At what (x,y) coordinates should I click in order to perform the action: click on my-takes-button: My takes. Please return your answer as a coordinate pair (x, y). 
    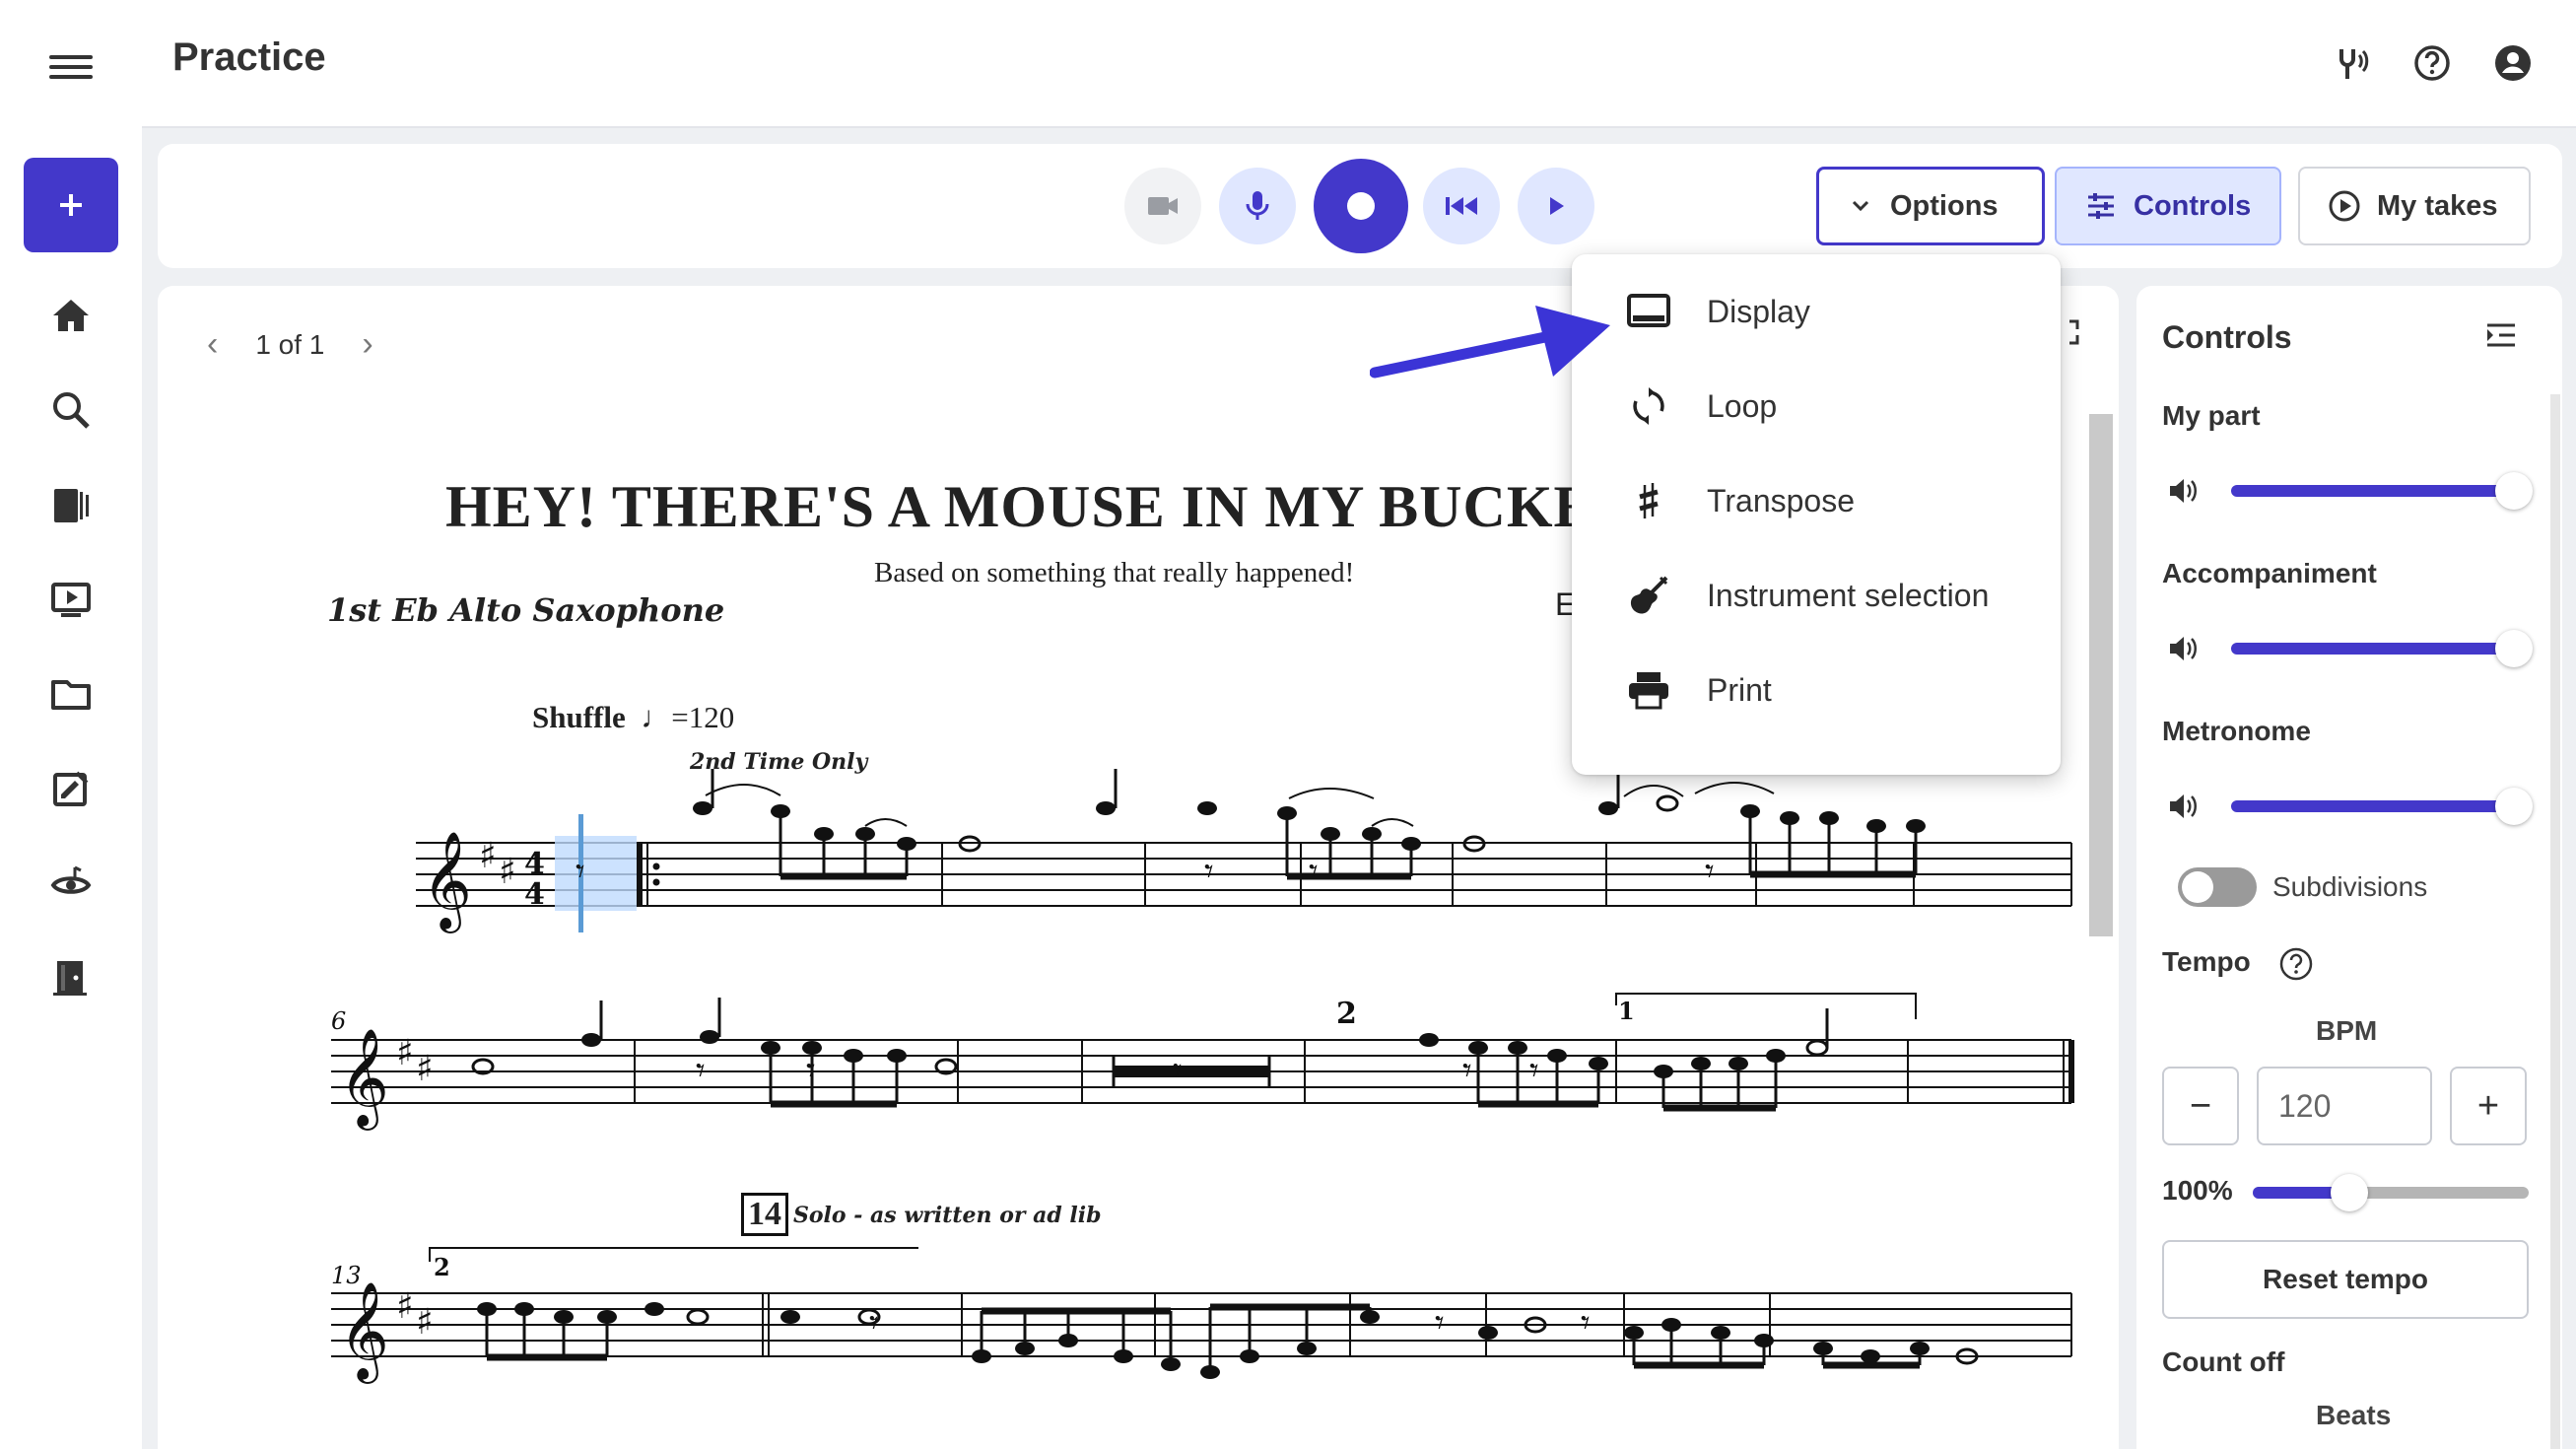
    Looking at the image, I should click on (2414, 206).